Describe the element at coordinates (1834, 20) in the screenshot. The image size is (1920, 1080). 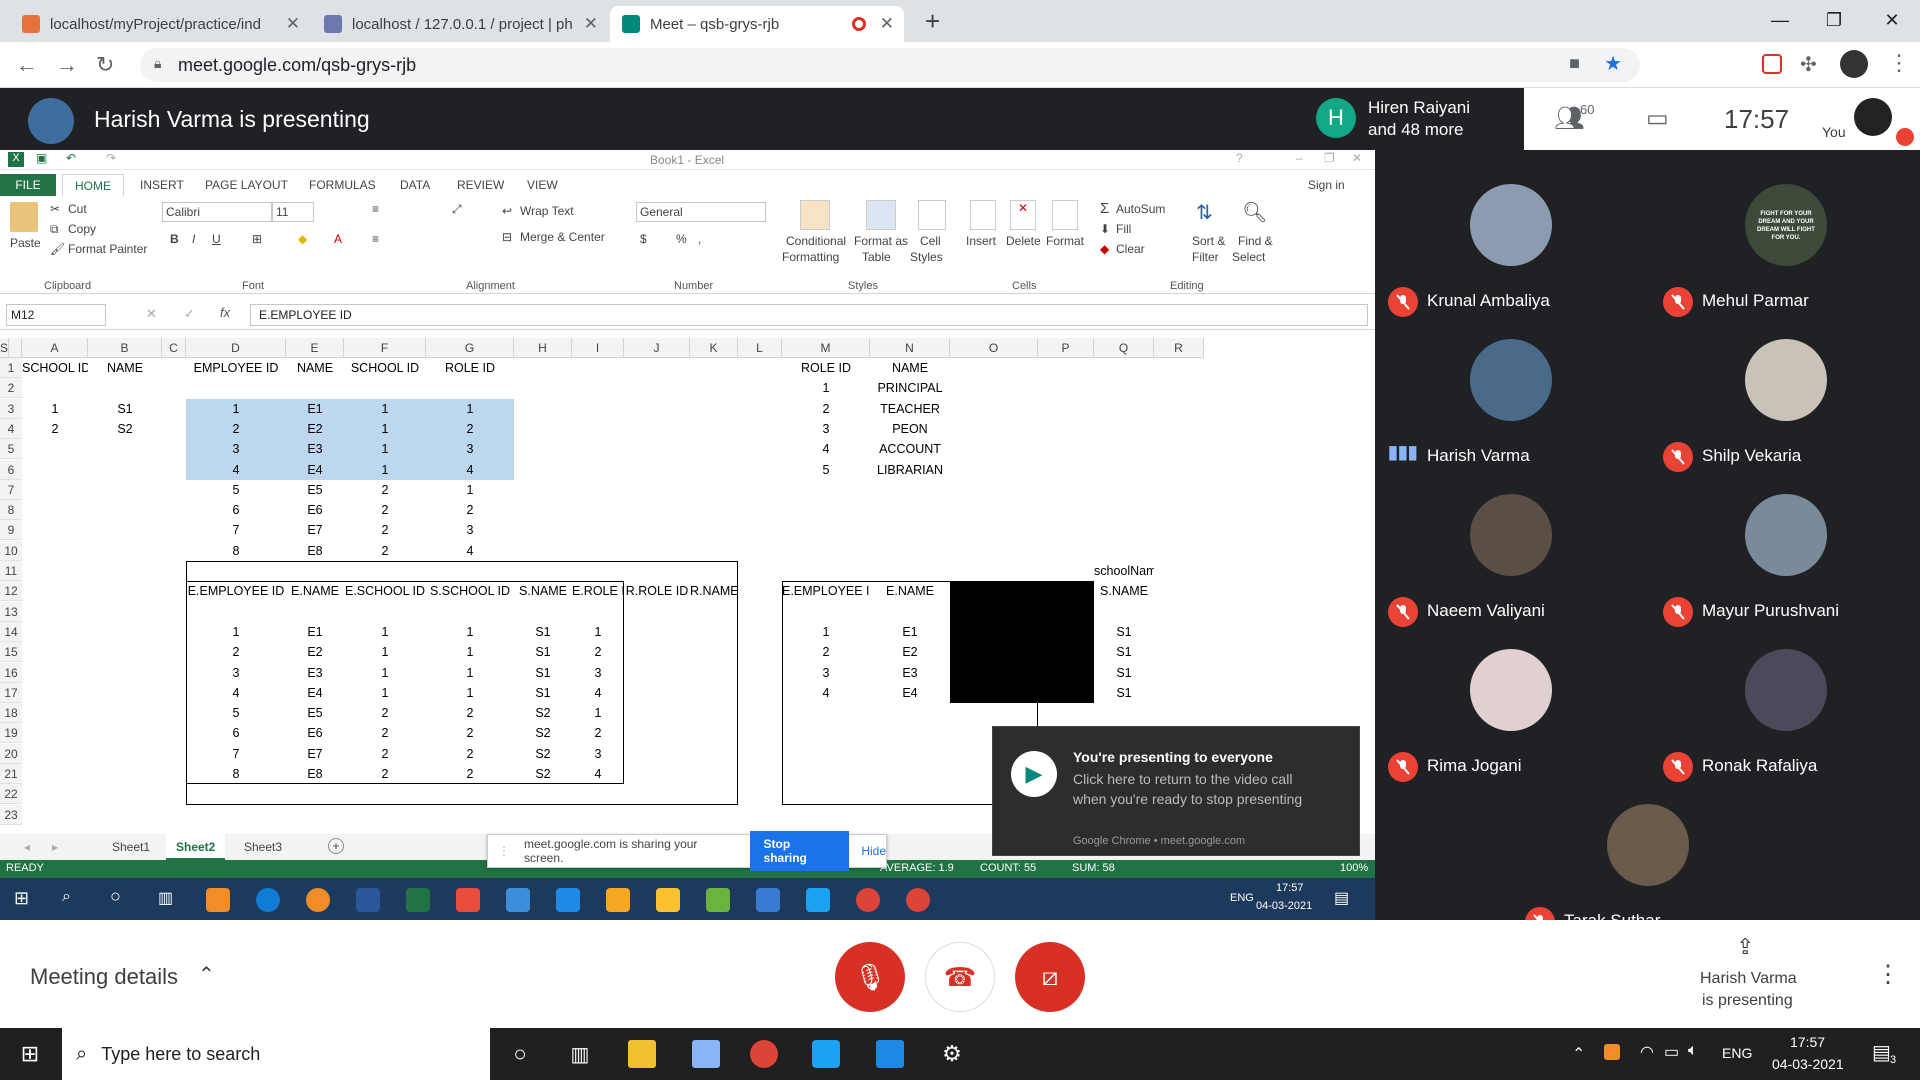
I see `maximize-button: ❐` at that location.